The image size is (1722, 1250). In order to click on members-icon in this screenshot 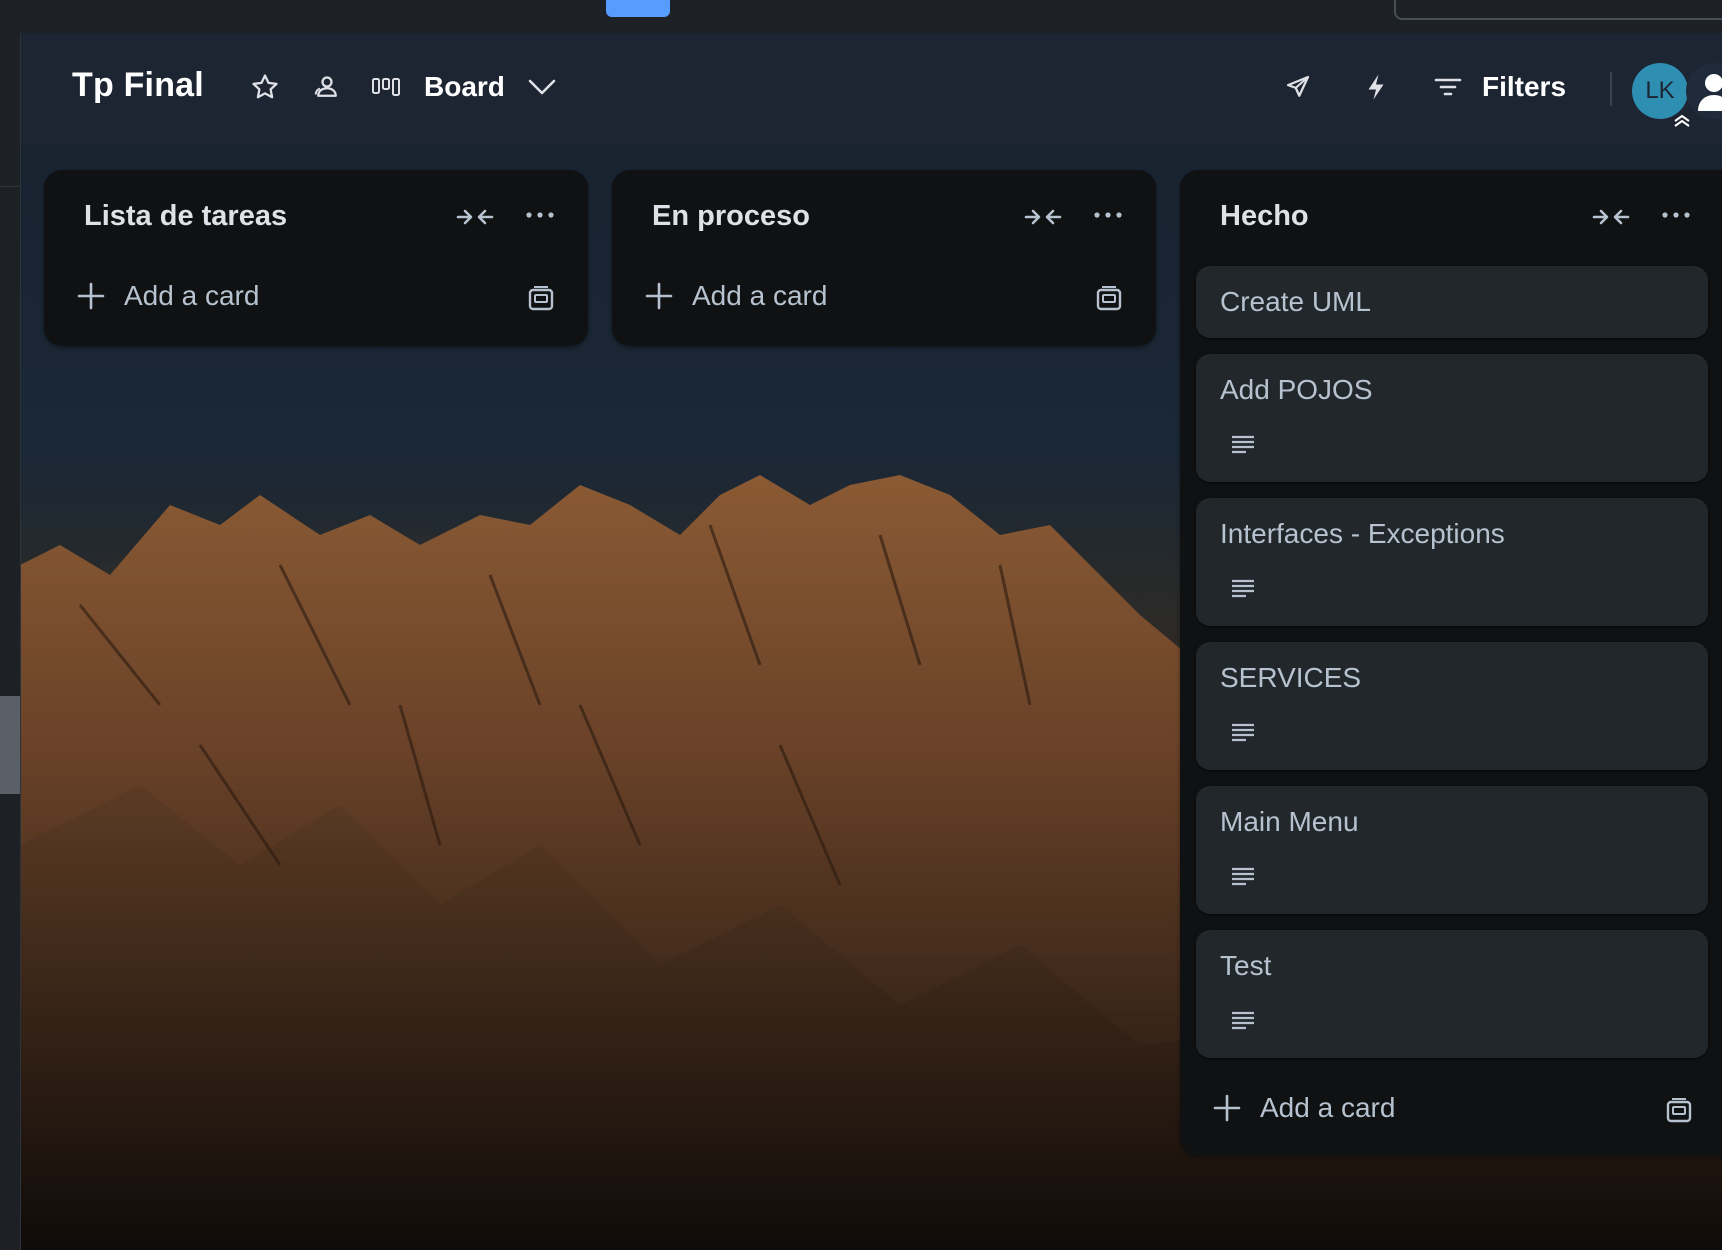, I will do `click(327, 87)`.